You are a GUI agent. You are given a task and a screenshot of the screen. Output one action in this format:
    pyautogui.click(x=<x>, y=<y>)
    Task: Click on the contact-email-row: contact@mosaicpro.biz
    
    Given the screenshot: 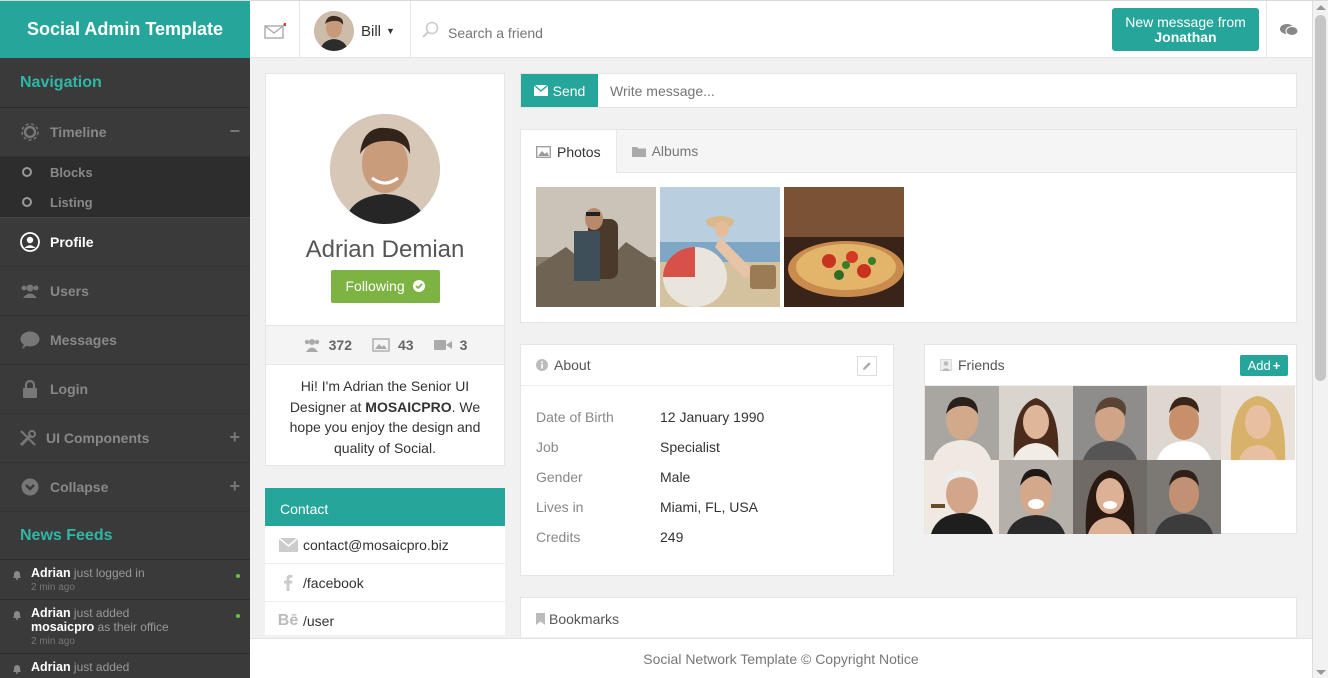 What is the action you would take?
    pyautogui.click(x=385, y=545)
    